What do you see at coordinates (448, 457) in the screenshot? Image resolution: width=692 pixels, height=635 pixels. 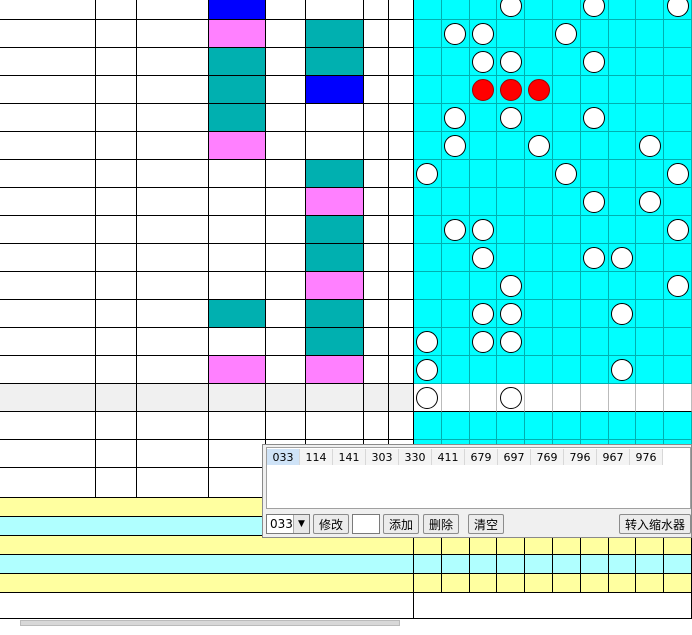 I see `number-list-item: 411` at bounding box center [448, 457].